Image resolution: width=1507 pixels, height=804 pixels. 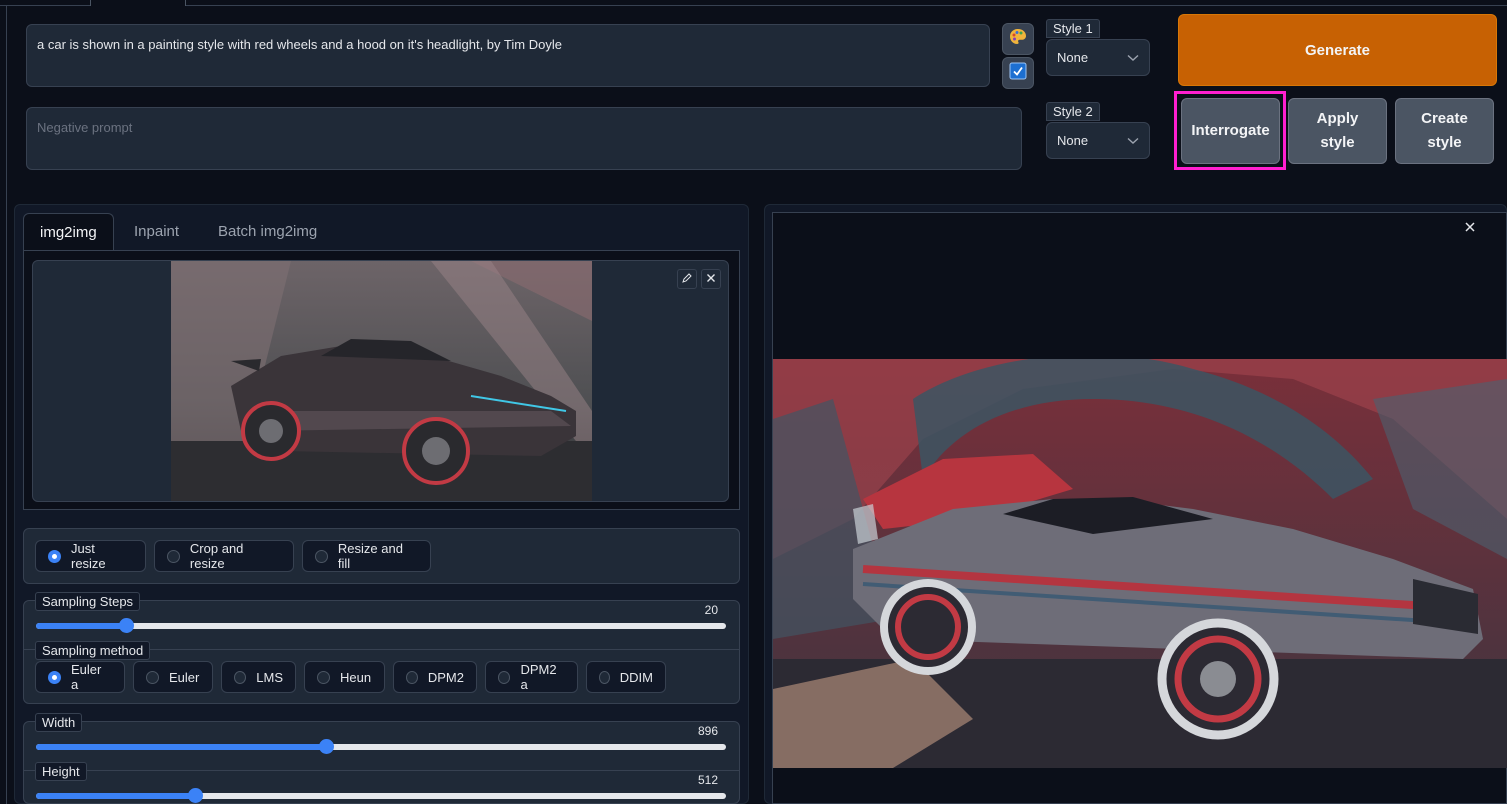 I want to click on radio-crop-and-resize: Crop and resize, so click(x=224, y=556).